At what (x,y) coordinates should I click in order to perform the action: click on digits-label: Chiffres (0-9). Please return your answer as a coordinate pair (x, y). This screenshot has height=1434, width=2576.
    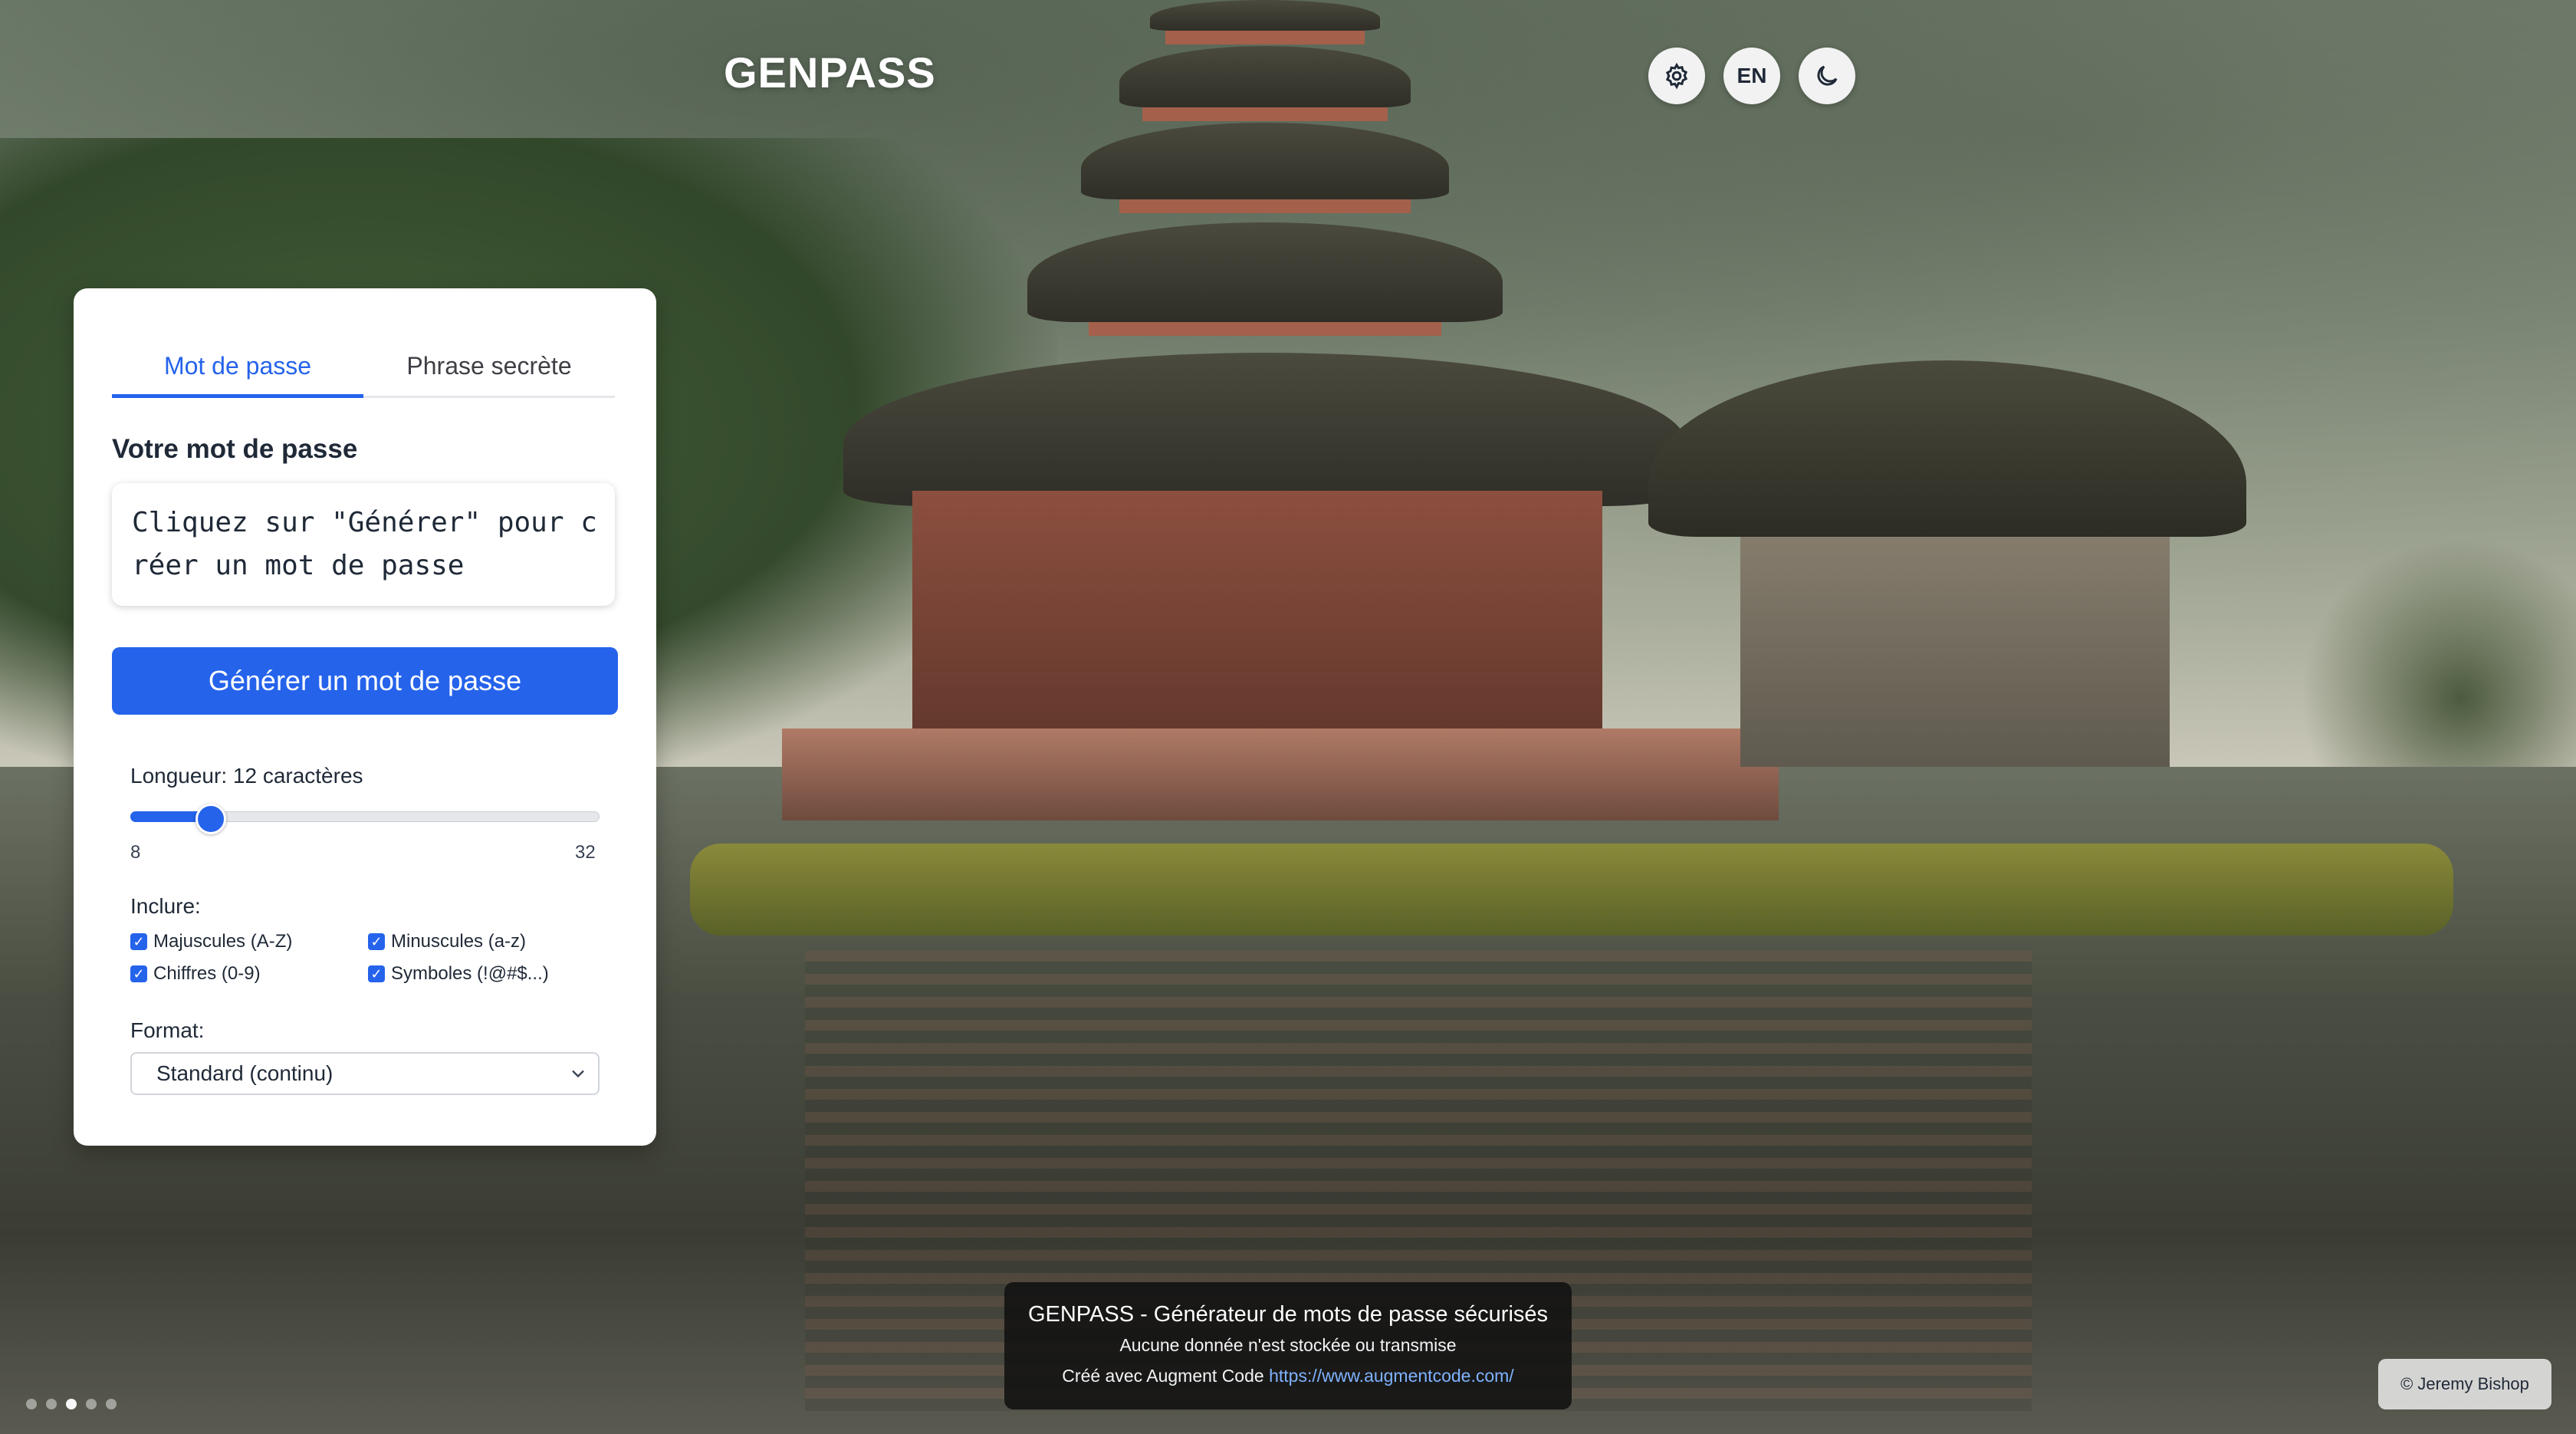
    Looking at the image, I should click on (207, 973).